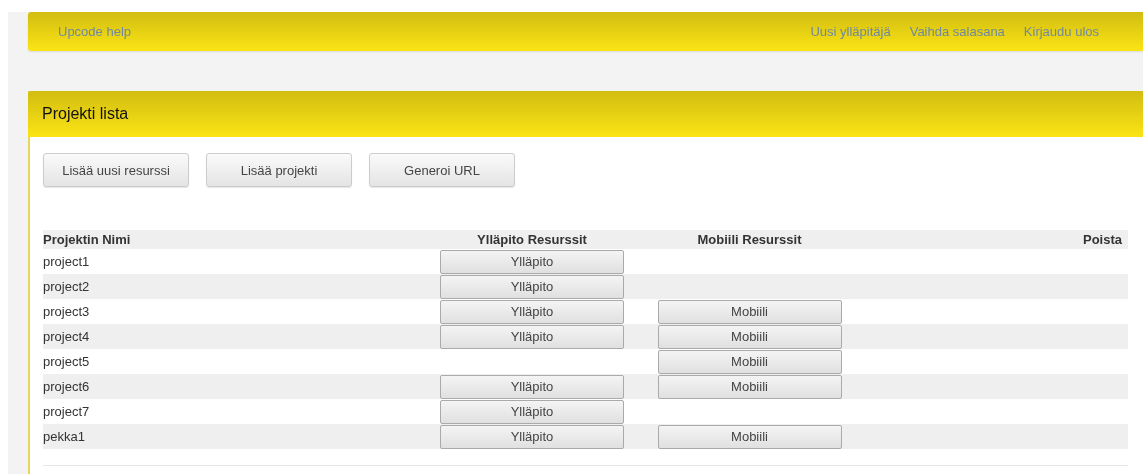 This screenshot has height=474, width=1143. I want to click on action-button: Lisää projekti, so click(279, 170).